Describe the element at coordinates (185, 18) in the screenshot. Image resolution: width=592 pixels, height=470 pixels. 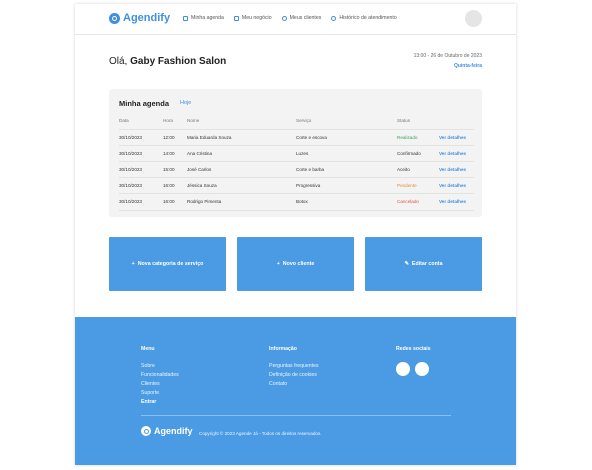
I see `calendar-icon` at that location.